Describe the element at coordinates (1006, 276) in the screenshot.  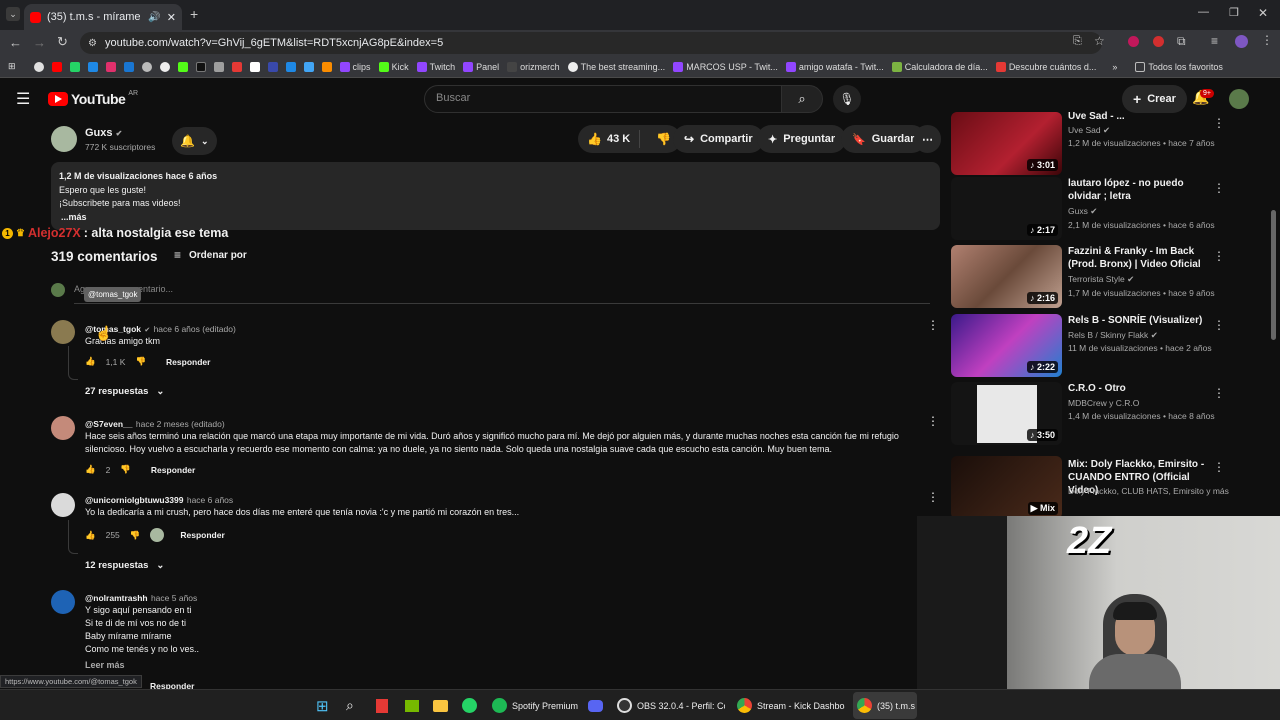
I see `video-thumbnail: ♪ 2:16` at that location.